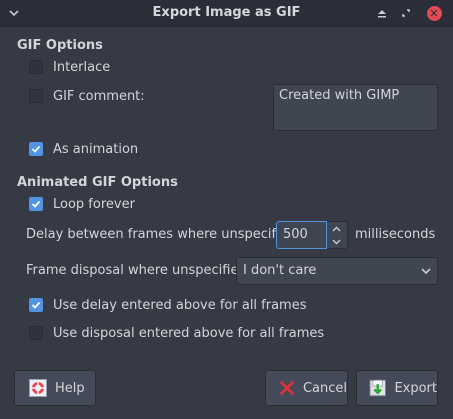 The width and height of the screenshot is (453, 419). I want to click on help-button: Help, so click(55, 388).